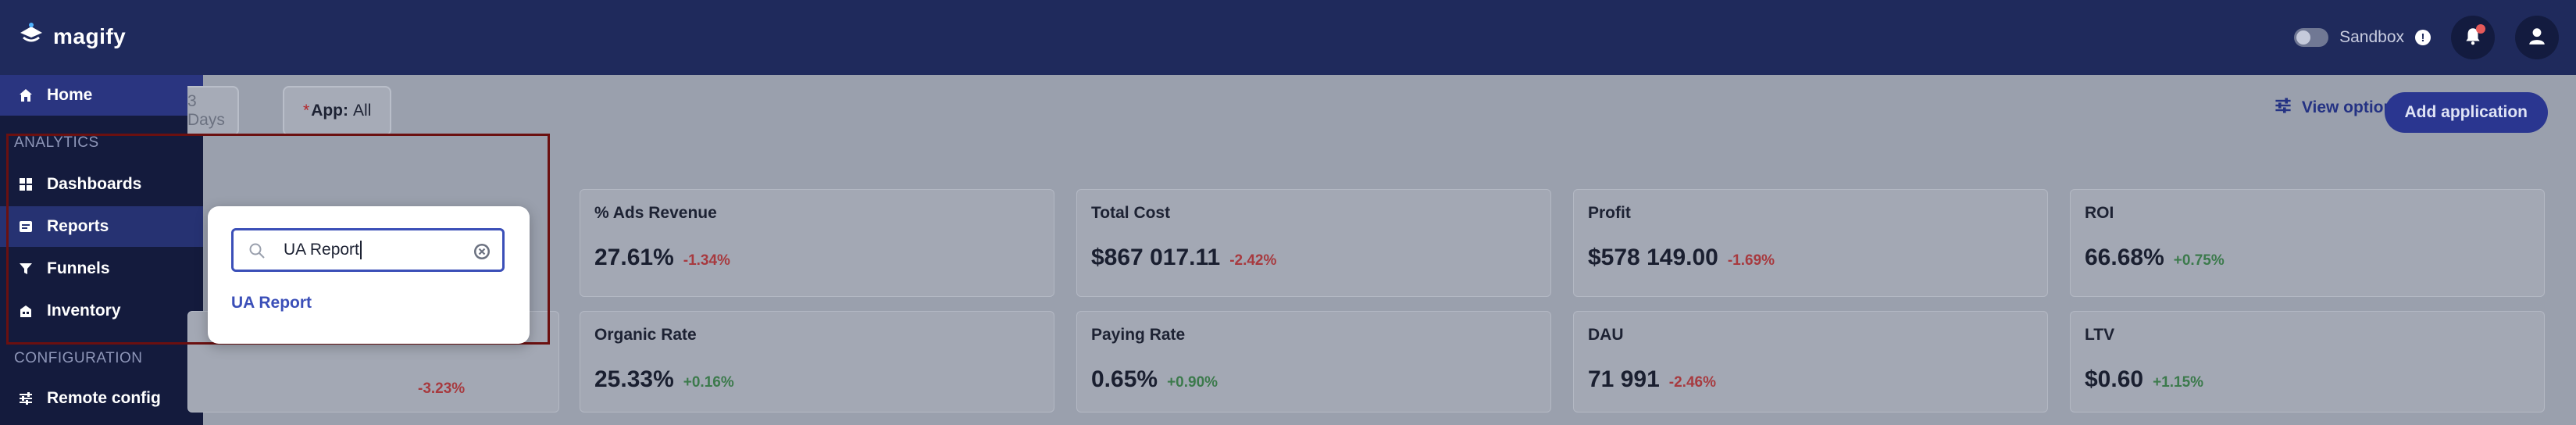  Describe the element at coordinates (1313, 243) in the screenshot. I see `metric-card: Total Cost $867 017.11 -2.42%` at that location.